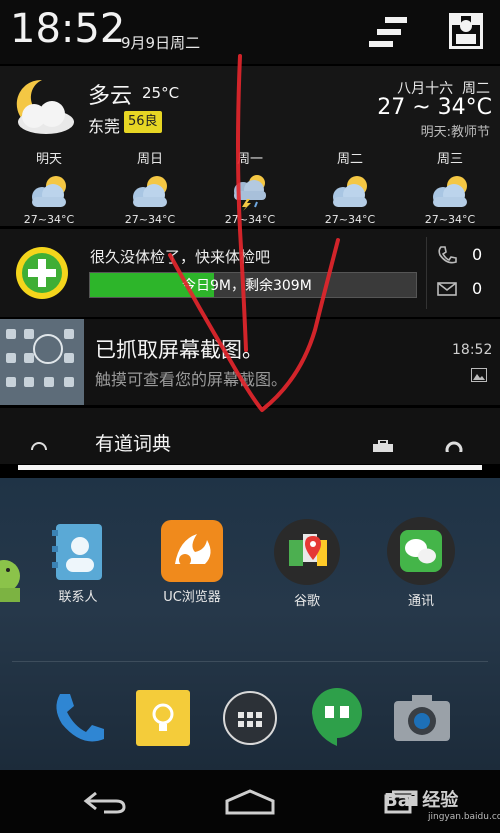 This screenshot has width=500, height=833. I want to click on app-uc-browser: UC浏览器, so click(192, 562).